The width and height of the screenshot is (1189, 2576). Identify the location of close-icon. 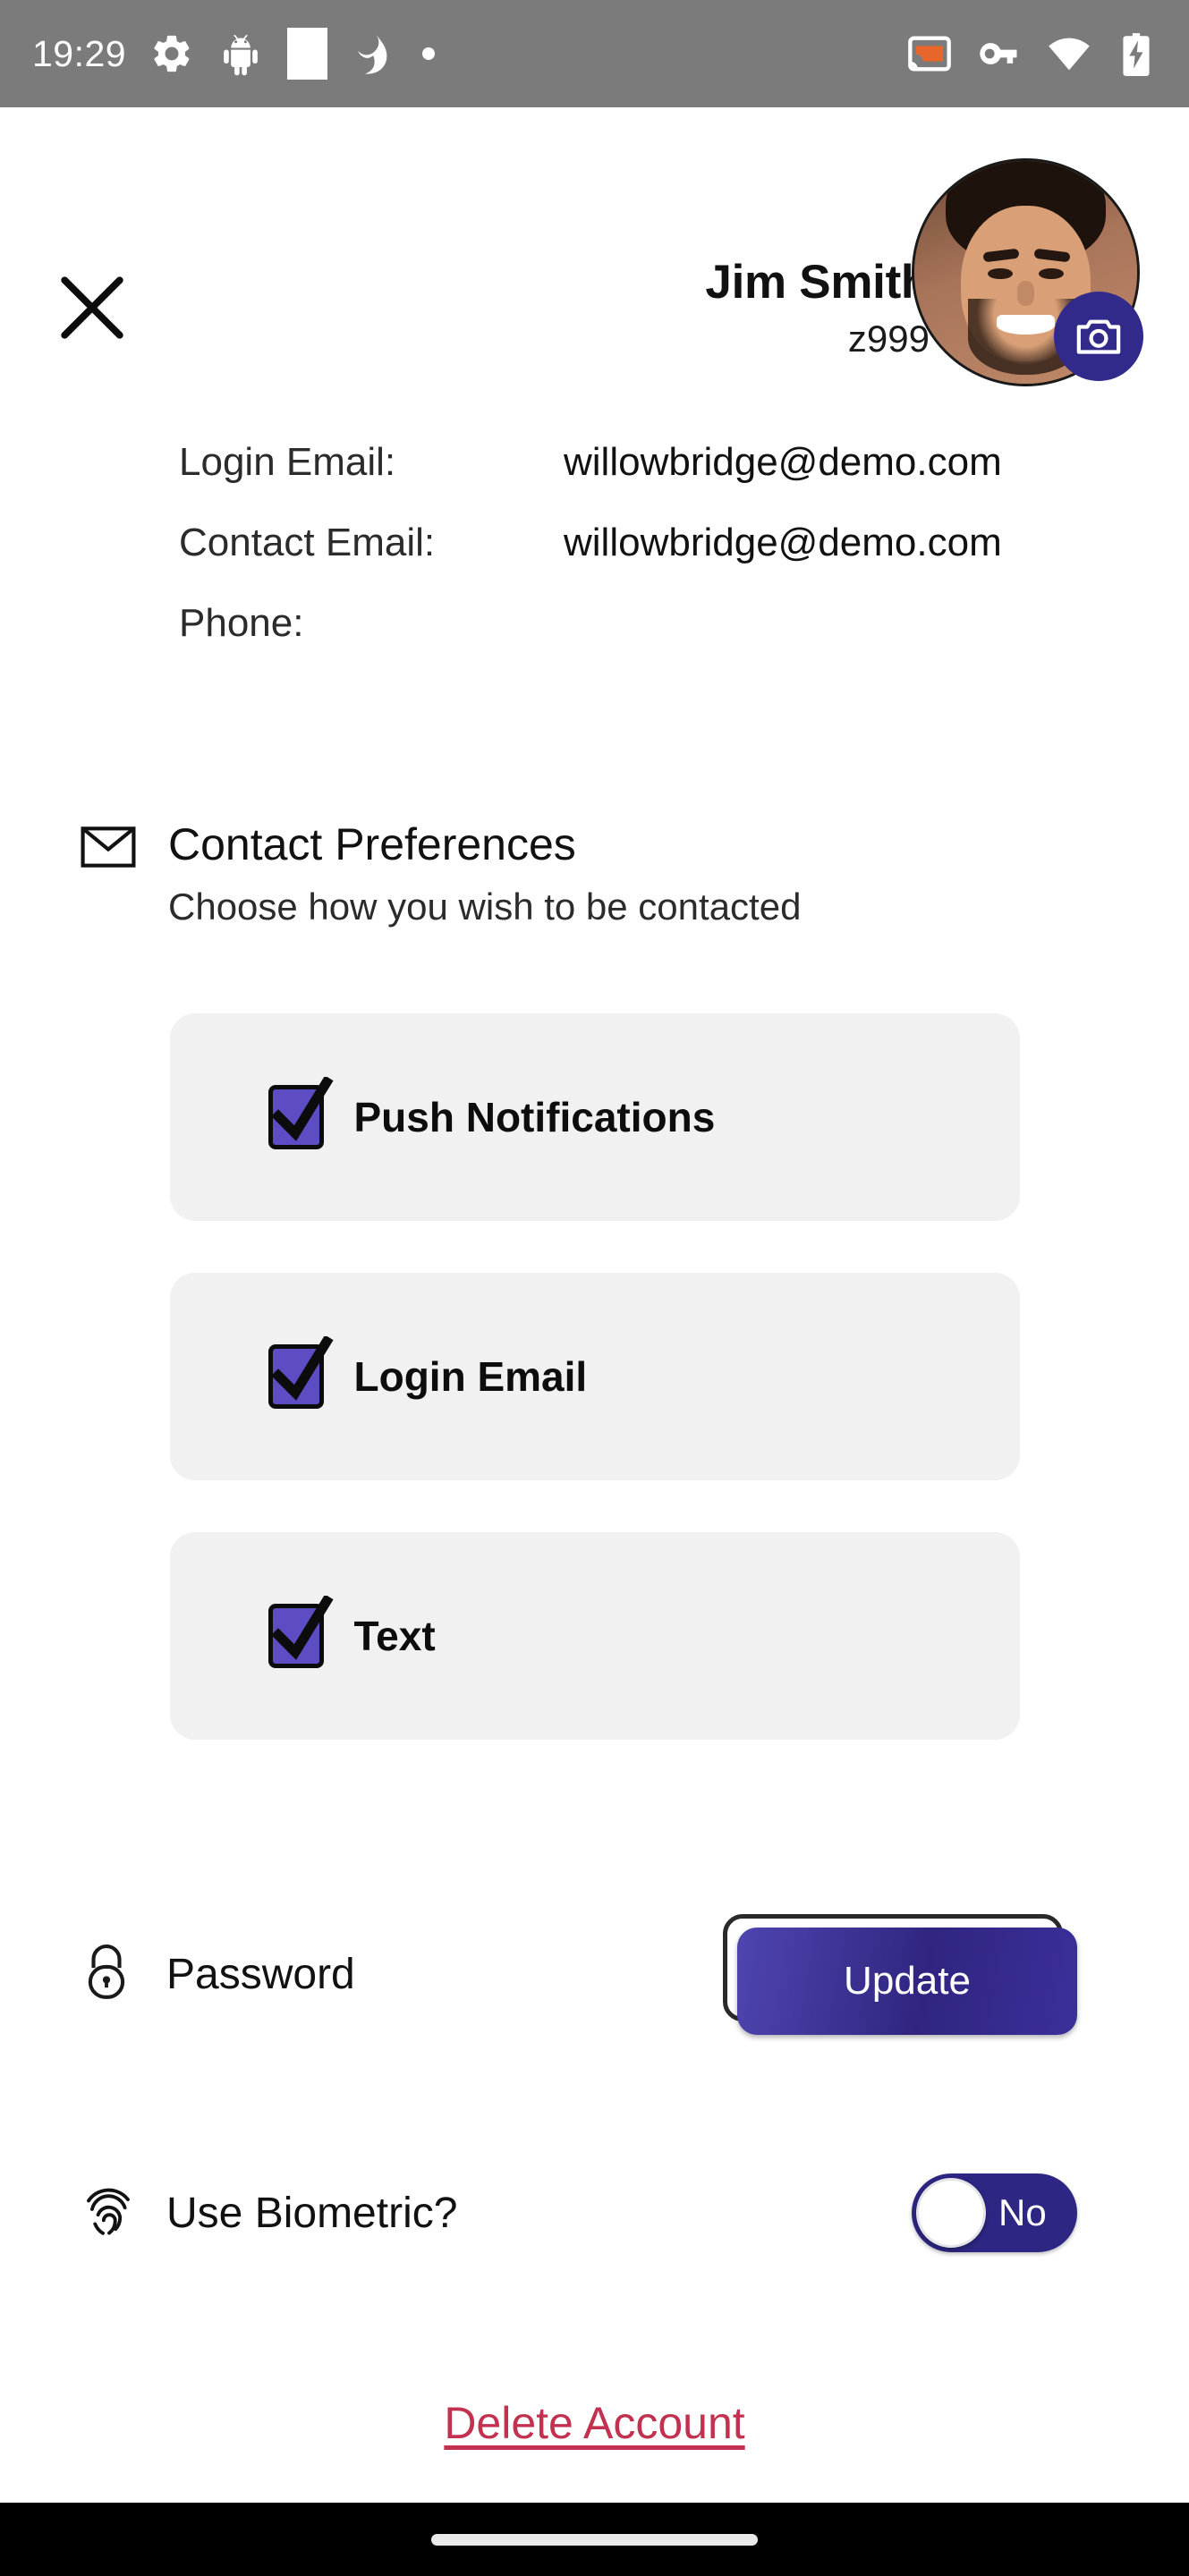
(92, 307).